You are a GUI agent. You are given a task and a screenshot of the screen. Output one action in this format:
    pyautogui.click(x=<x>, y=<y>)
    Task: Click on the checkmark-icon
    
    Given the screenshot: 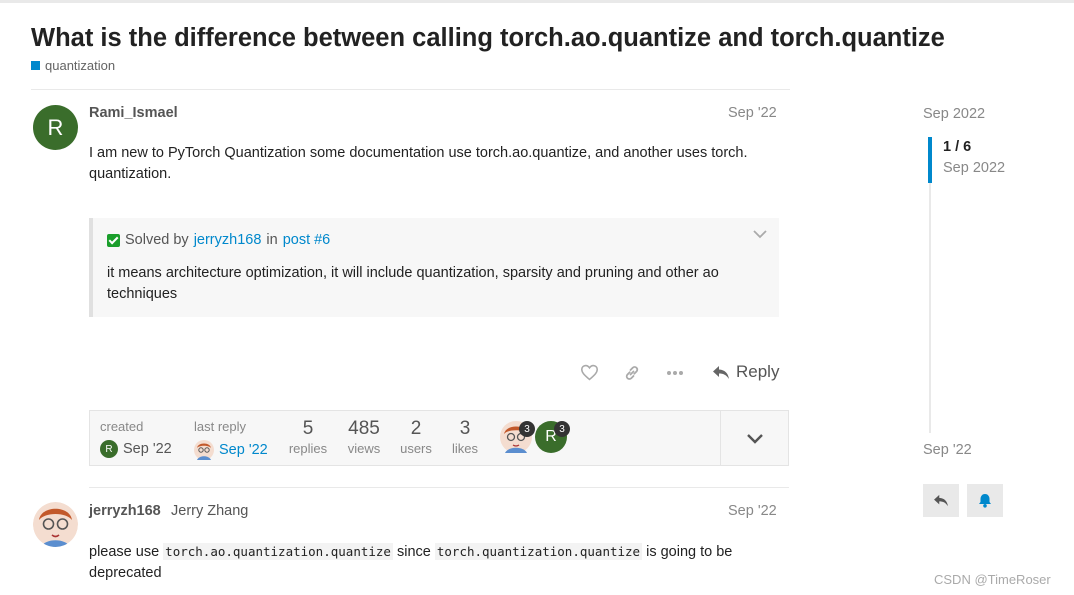 What is the action you would take?
    pyautogui.click(x=113, y=240)
    